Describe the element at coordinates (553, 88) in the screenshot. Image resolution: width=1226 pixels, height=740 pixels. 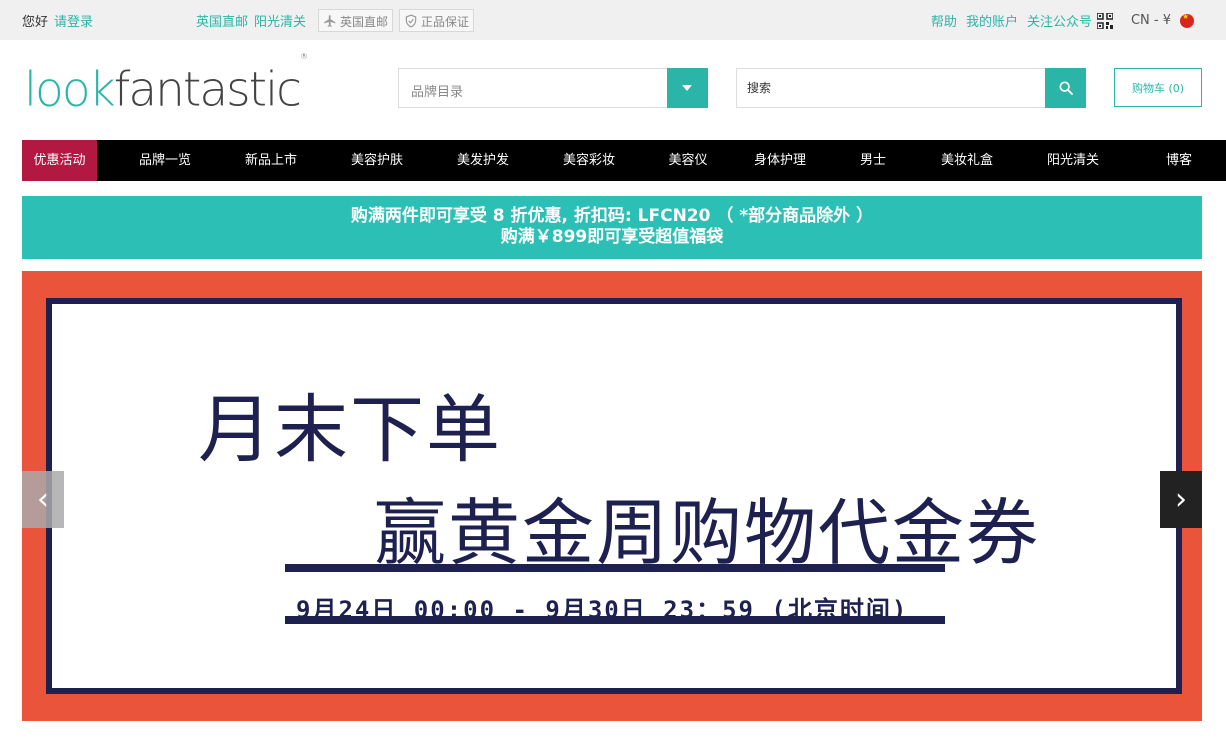
I see `brand-directory-select: 品牌目录` at that location.